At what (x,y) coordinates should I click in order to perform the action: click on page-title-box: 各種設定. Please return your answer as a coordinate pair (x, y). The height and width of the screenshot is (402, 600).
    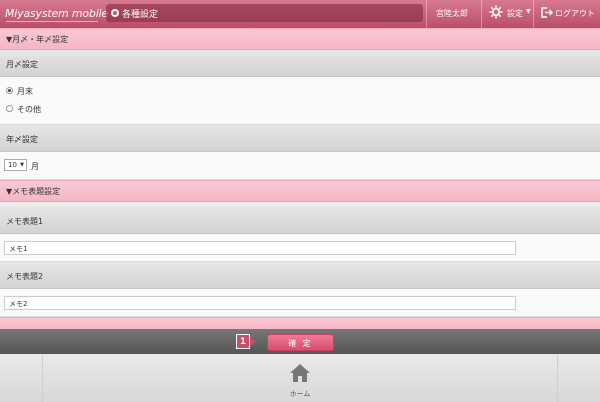
    Looking at the image, I should click on (264, 13).